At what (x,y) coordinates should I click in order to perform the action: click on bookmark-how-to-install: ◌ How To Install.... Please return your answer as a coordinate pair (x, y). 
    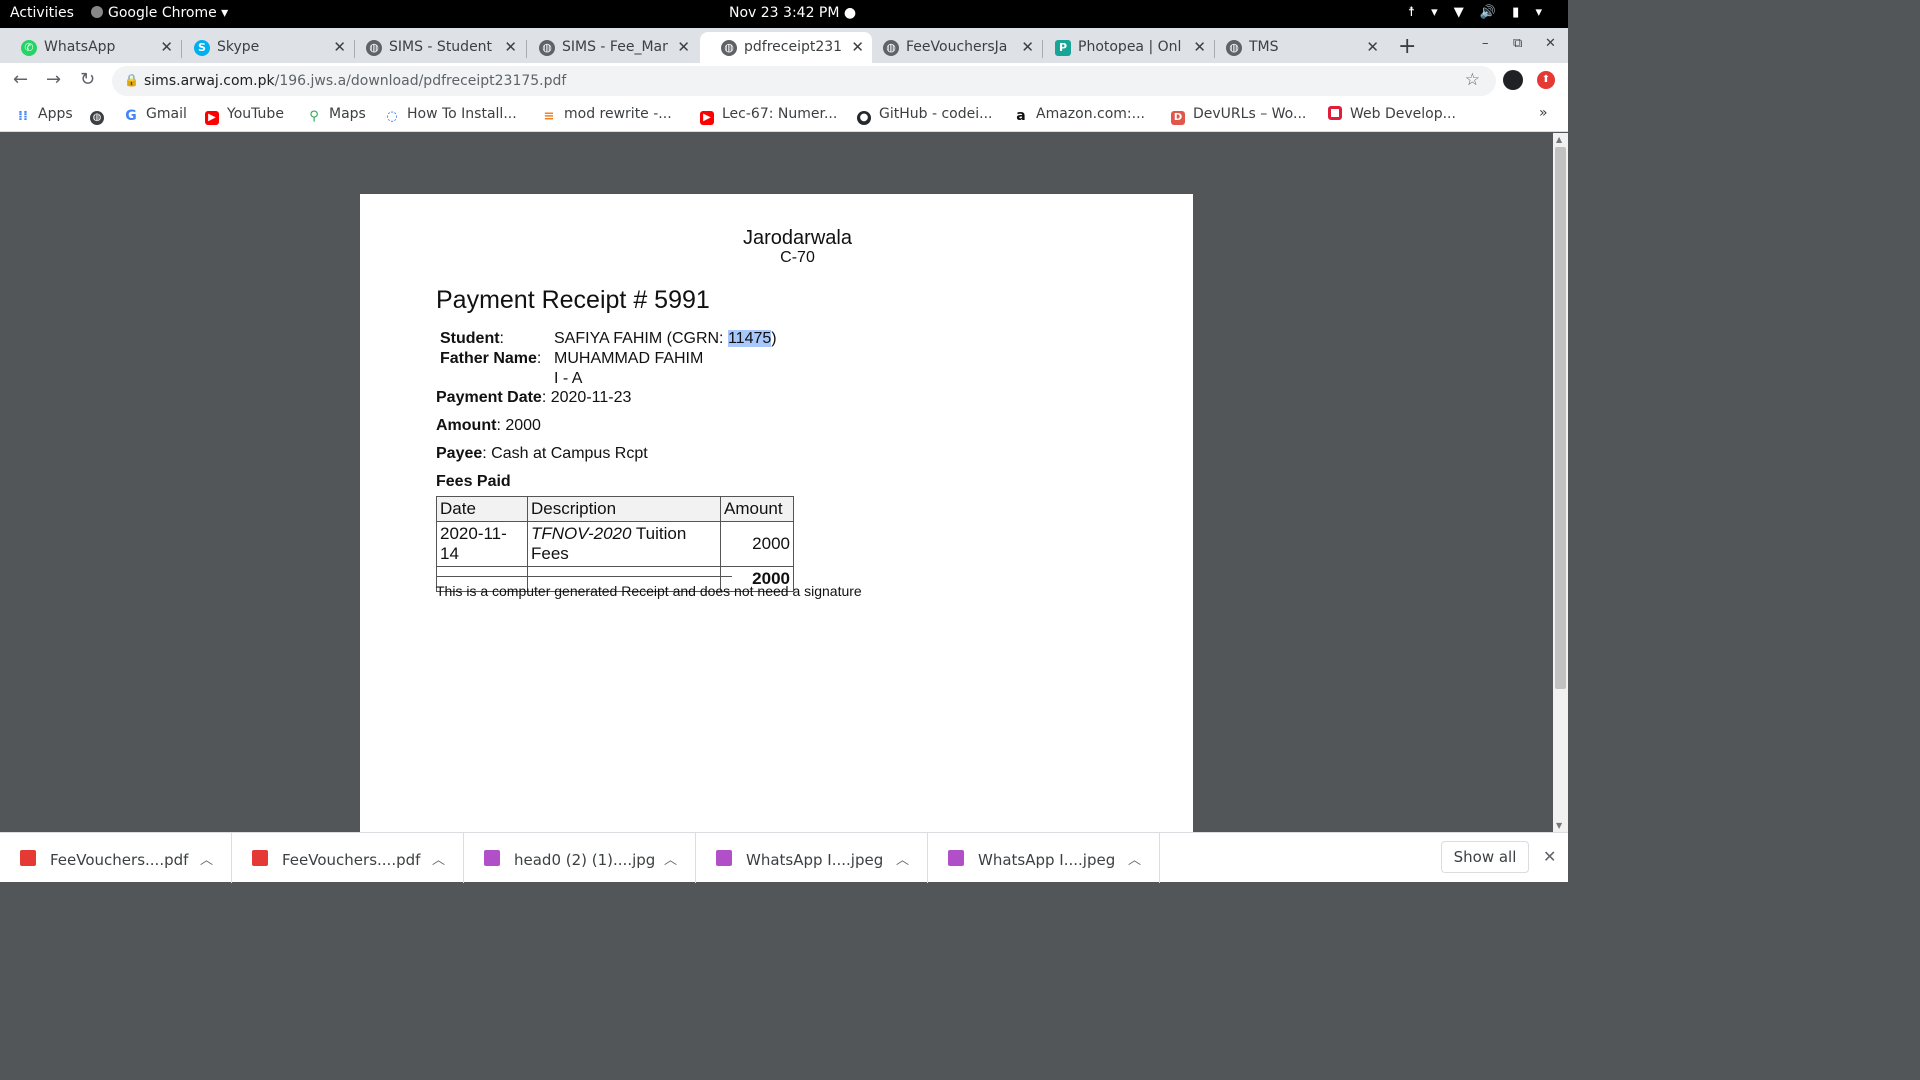
    Looking at the image, I should click on (451, 115).